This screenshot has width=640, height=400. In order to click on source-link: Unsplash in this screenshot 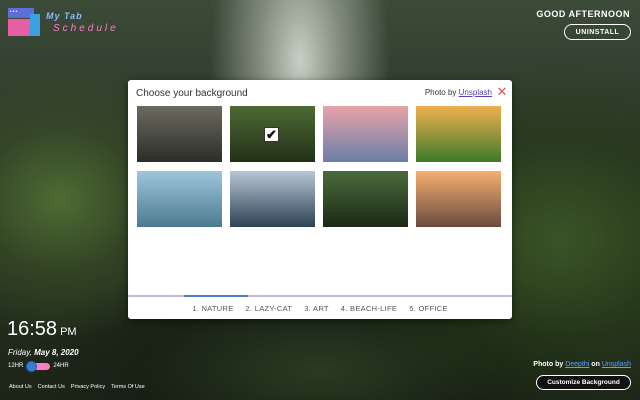, I will do `click(616, 364)`.